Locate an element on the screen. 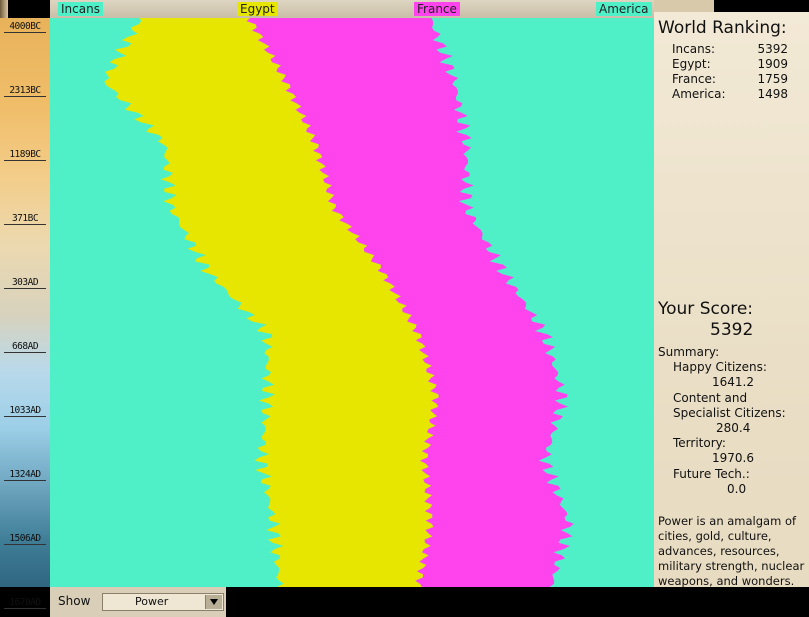 This screenshot has width=809, height=617. show-label: Show is located at coordinates (74, 601).